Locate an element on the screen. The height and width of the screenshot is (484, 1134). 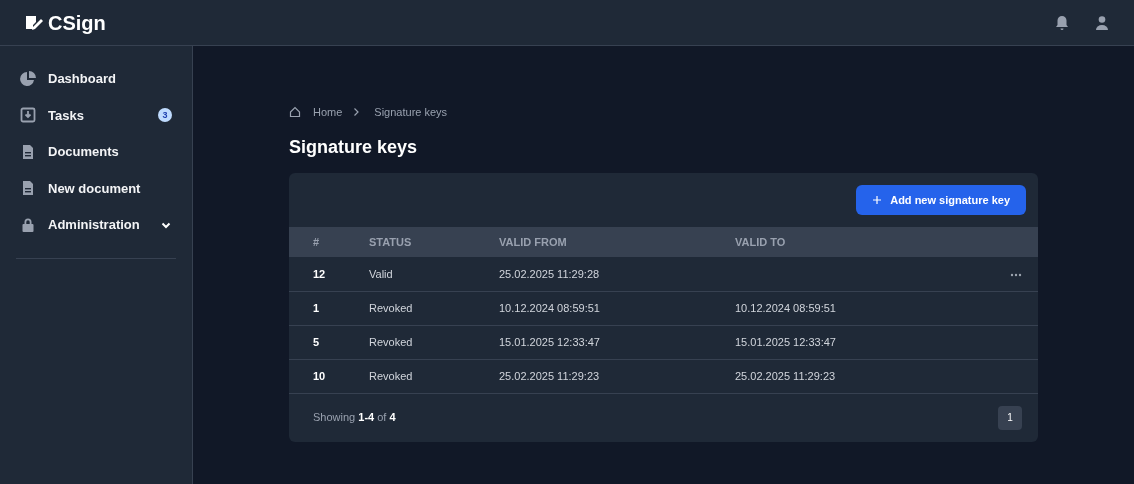
column-header: STATUS is located at coordinates (434, 242).